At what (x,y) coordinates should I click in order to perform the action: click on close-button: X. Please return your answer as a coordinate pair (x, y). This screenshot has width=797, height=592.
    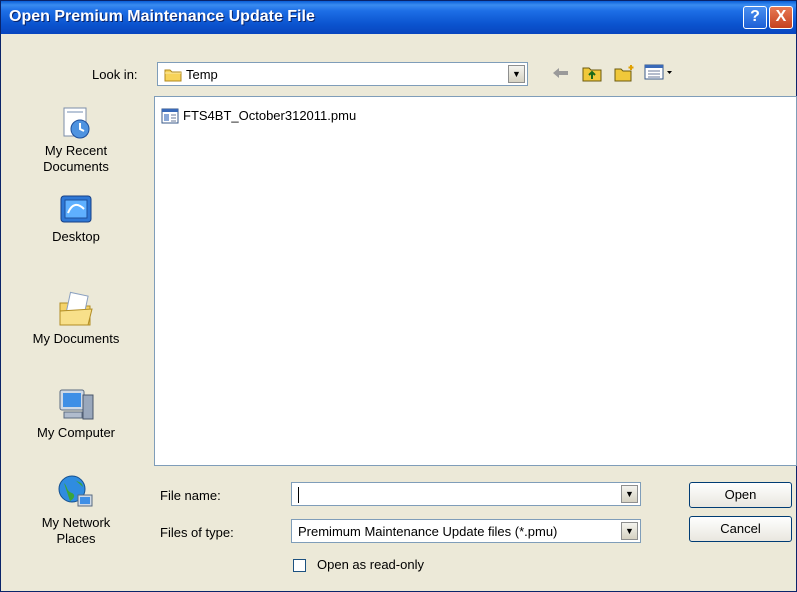
    Looking at the image, I should click on (781, 17).